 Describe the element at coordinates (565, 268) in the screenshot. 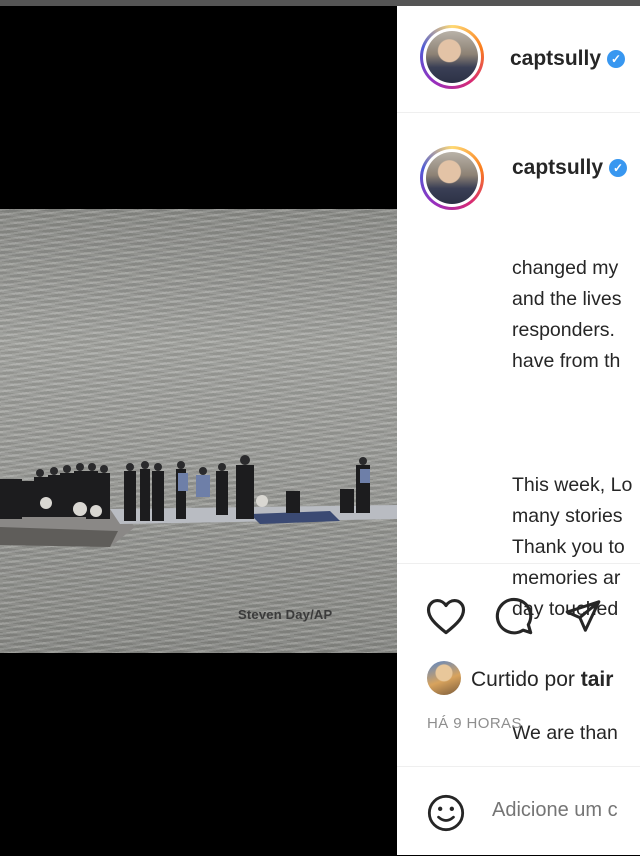

I see `caption-line: changed my` at that location.